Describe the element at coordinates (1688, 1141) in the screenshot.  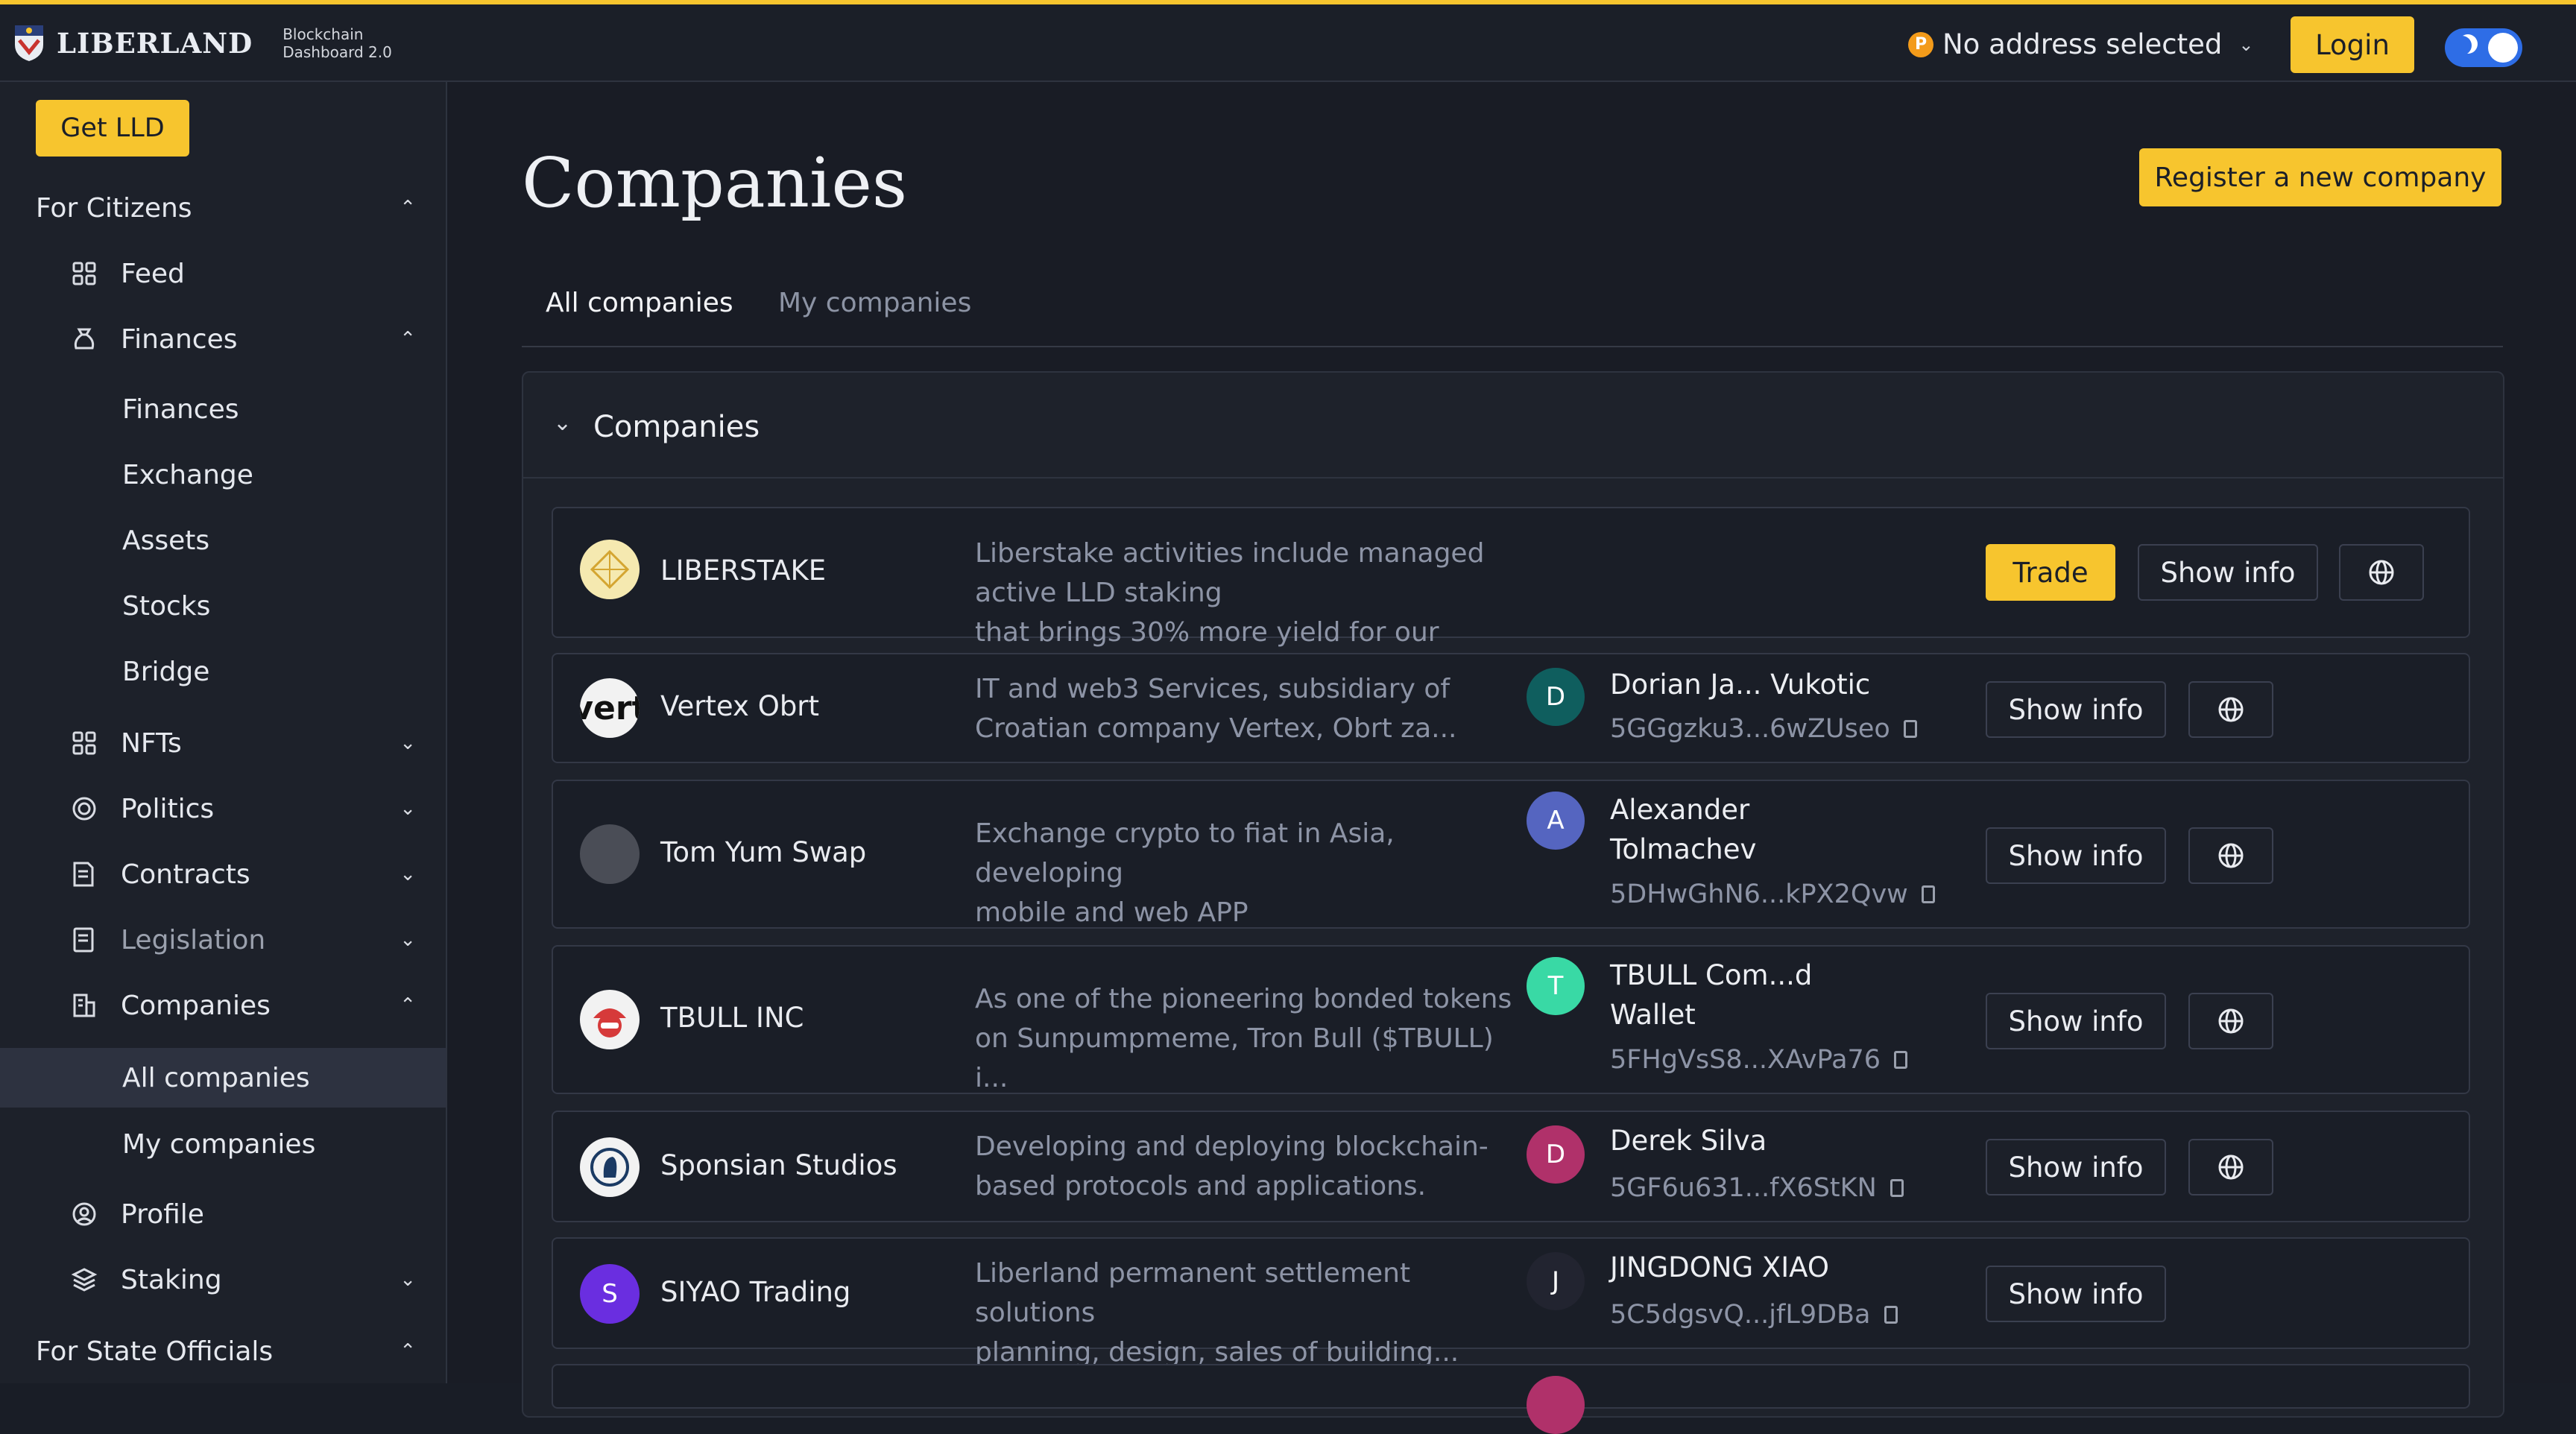
I see `owner-name: Derek Silva` at that location.